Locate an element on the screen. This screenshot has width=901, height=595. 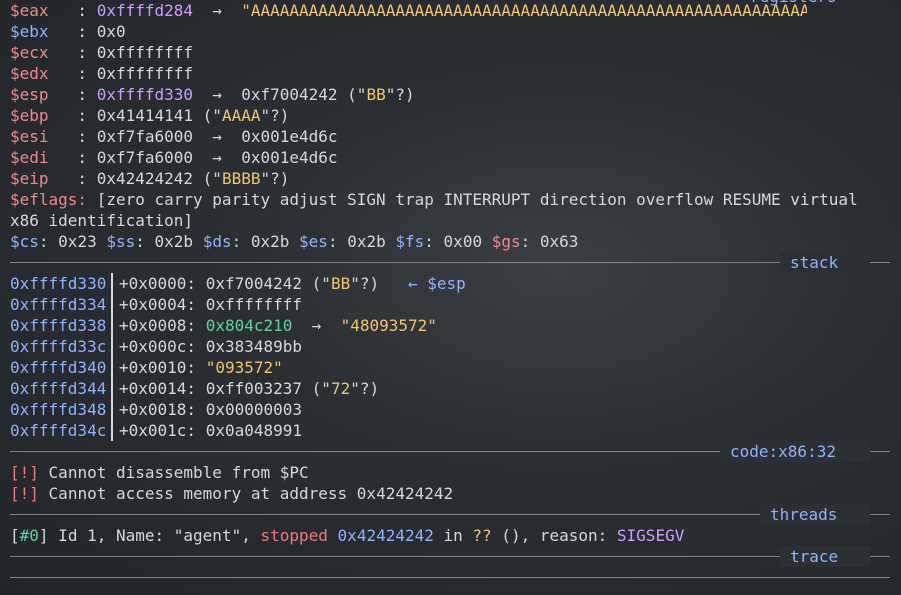
registers-header: registers is located at coordinates (793, 3).